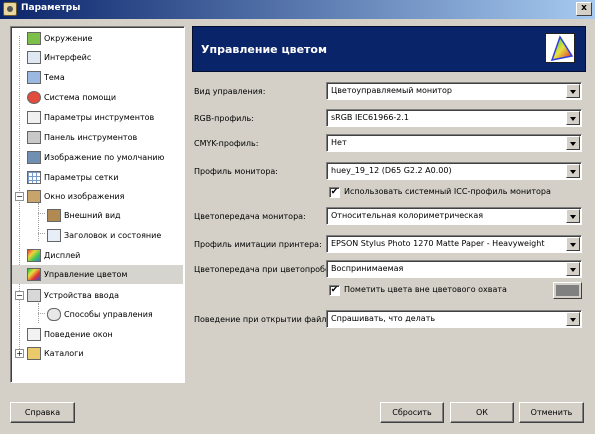 The width and height of the screenshot is (595, 434). Describe the element at coordinates (454, 143) in the screenshot. I see `cmyk-profile-select: Нет` at that location.